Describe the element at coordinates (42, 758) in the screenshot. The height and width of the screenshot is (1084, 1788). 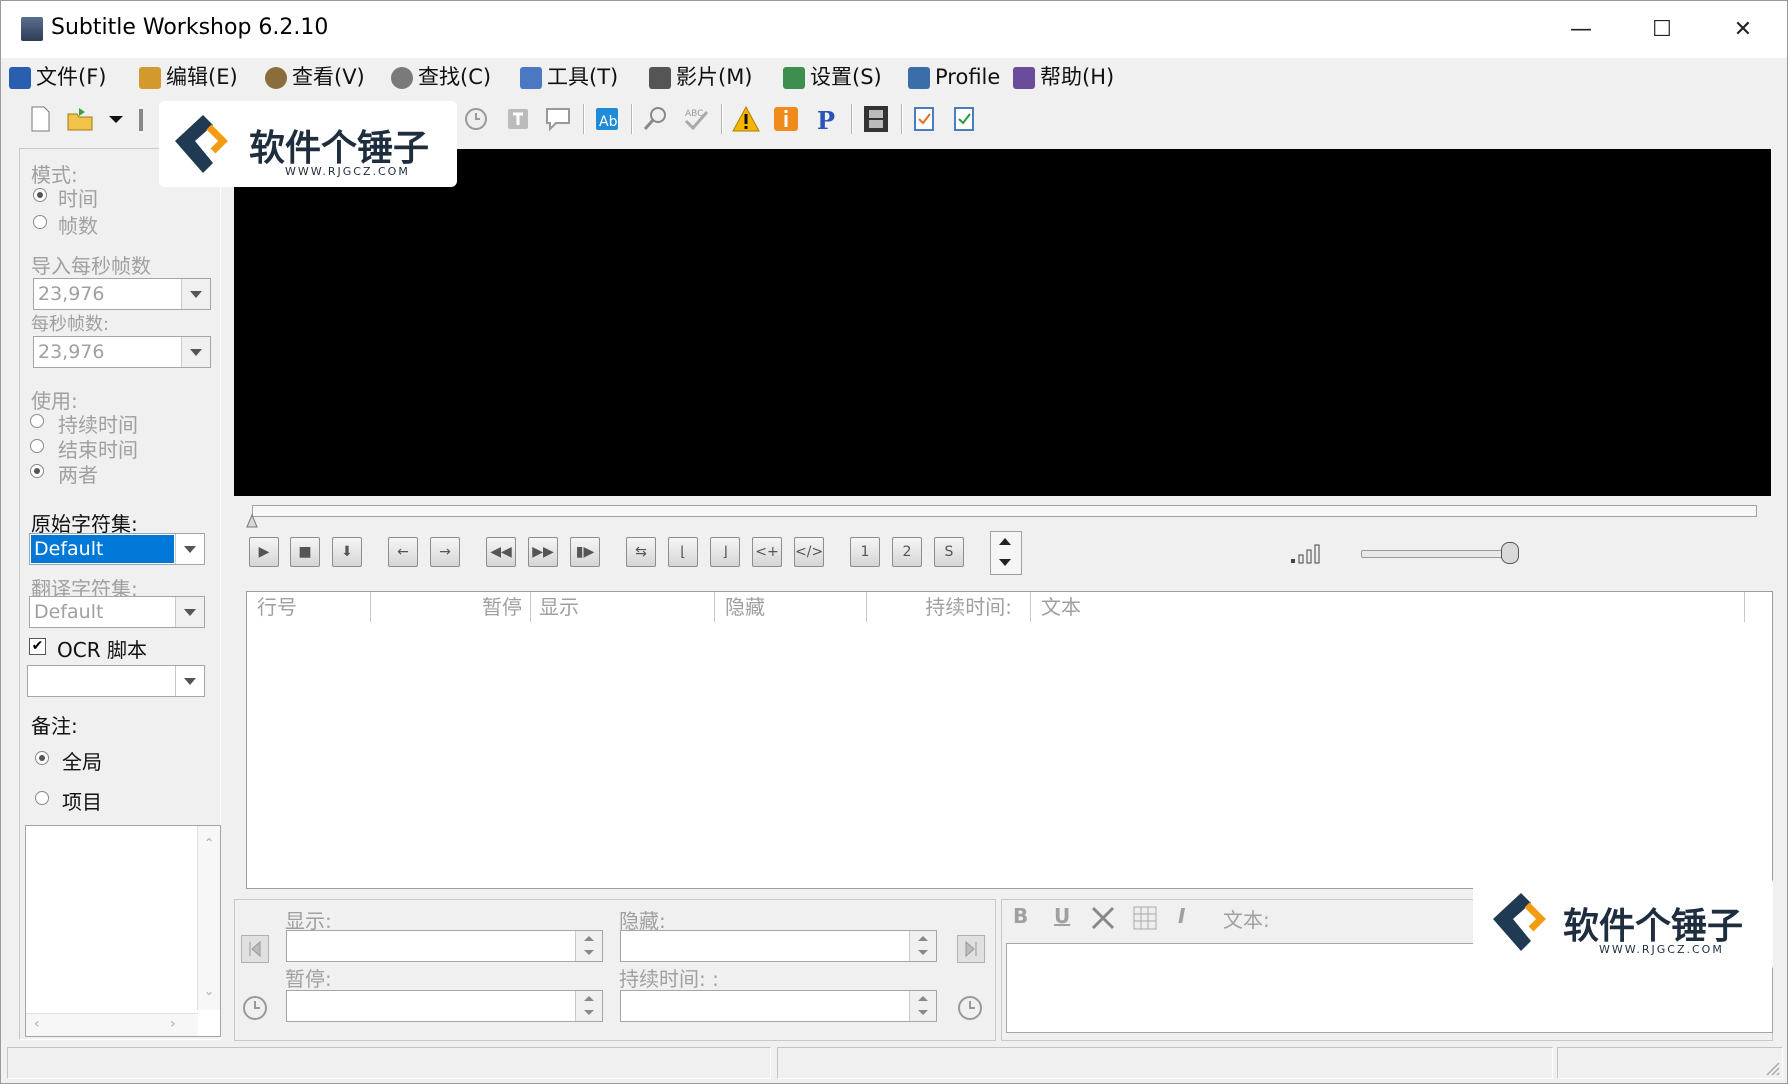
I see `notes-global-radio` at that location.